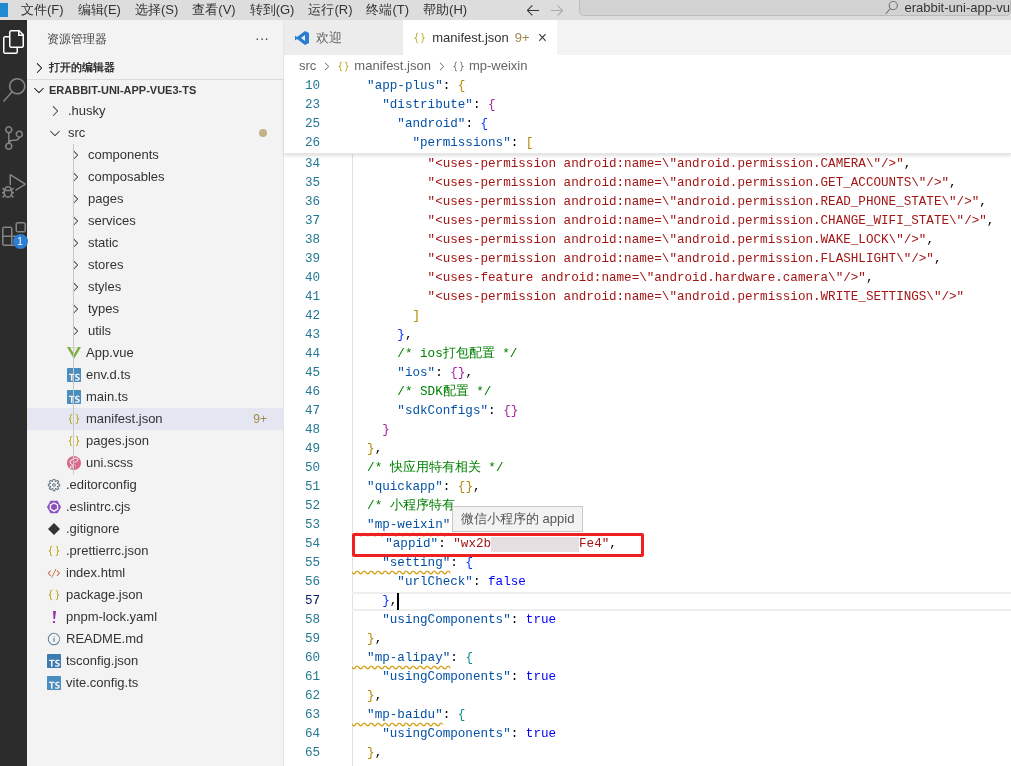 Image resolution: width=1011 pixels, height=766 pixels. I want to click on tree-item: stores, so click(155, 265).